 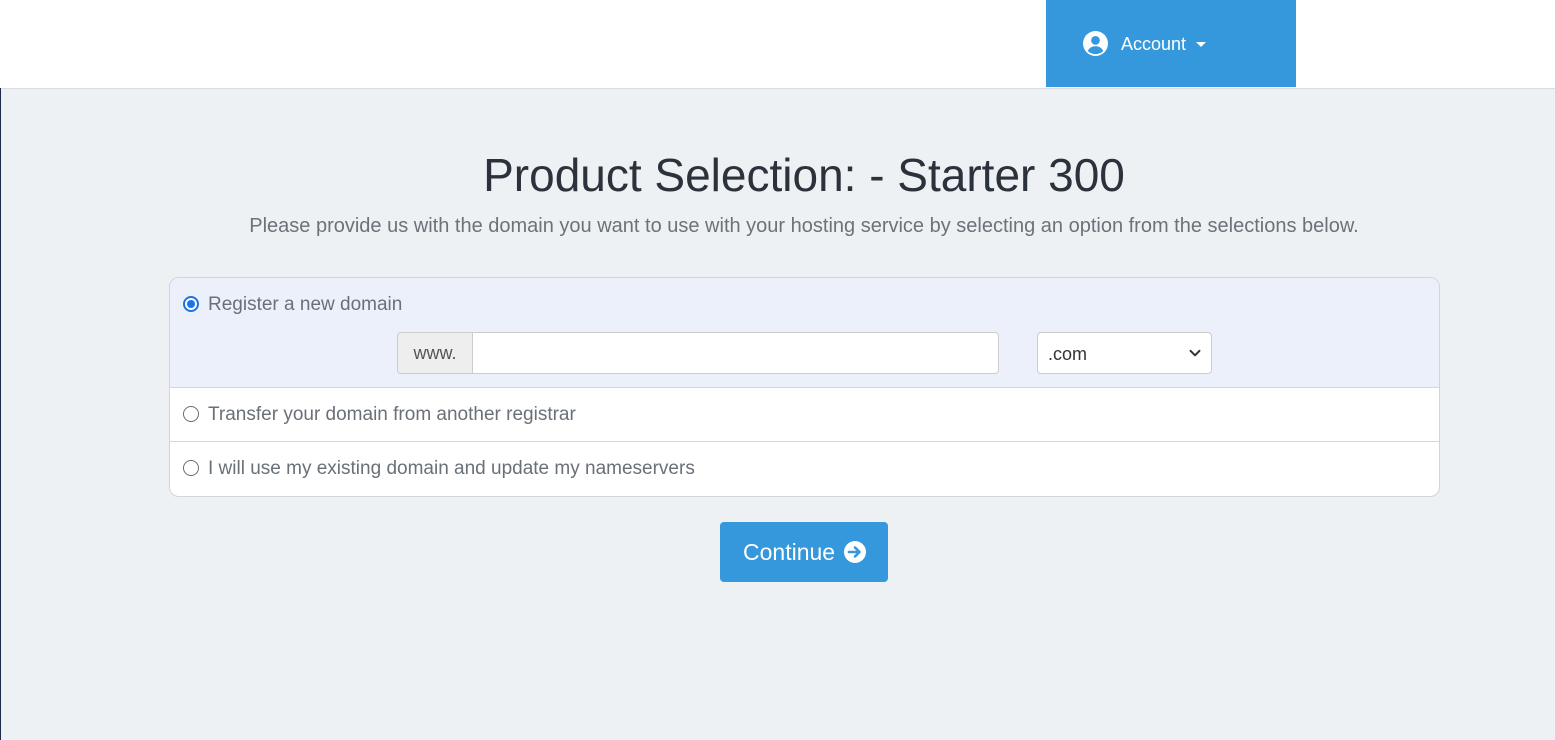 I want to click on account-menu-button: Account, so click(x=1171, y=43).